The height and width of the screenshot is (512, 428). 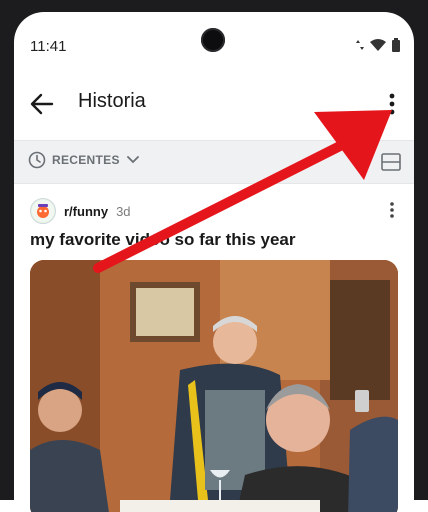 What do you see at coordinates (392, 210) in the screenshot?
I see `post-more-options-icon` at bounding box center [392, 210].